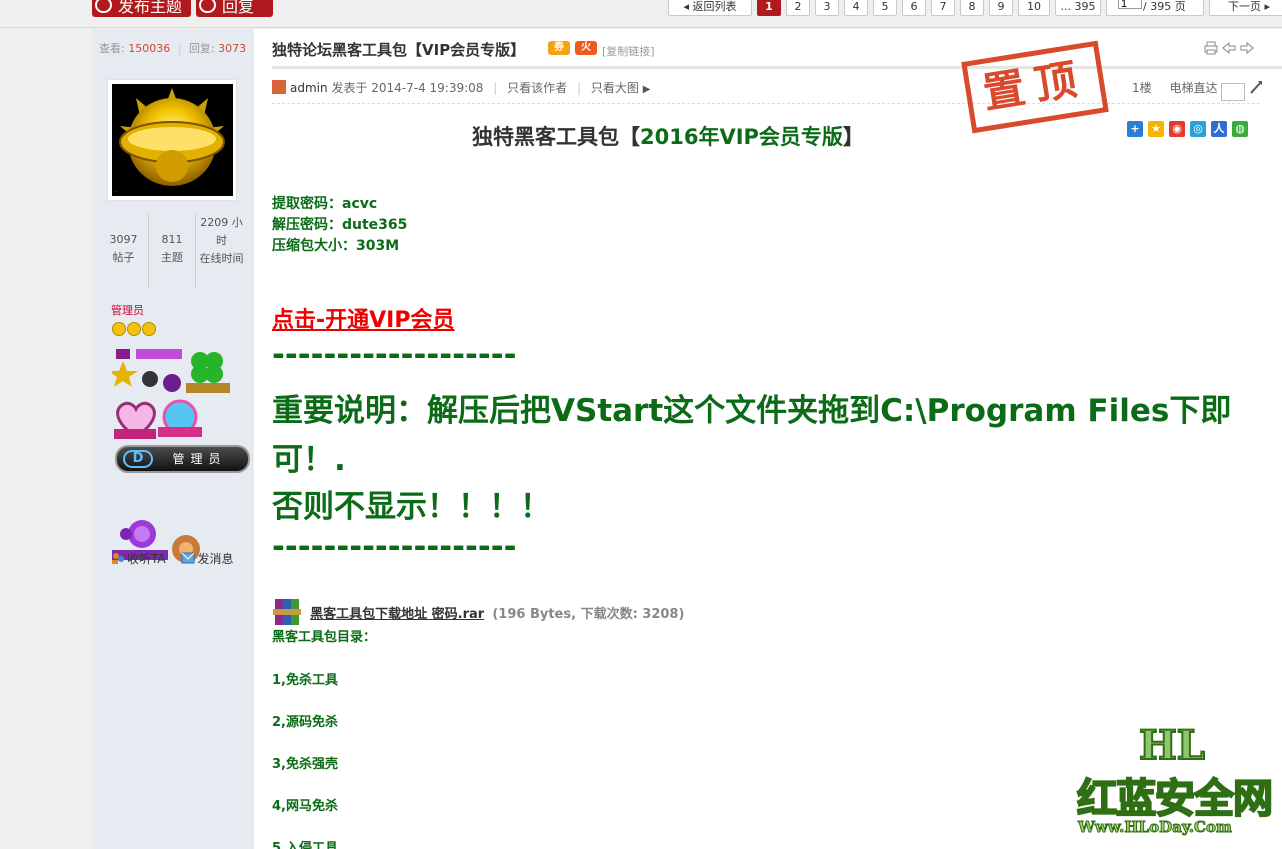 This screenshot has width=1282, height=849. I want to click on page-jump-input, so click(1130, 4).